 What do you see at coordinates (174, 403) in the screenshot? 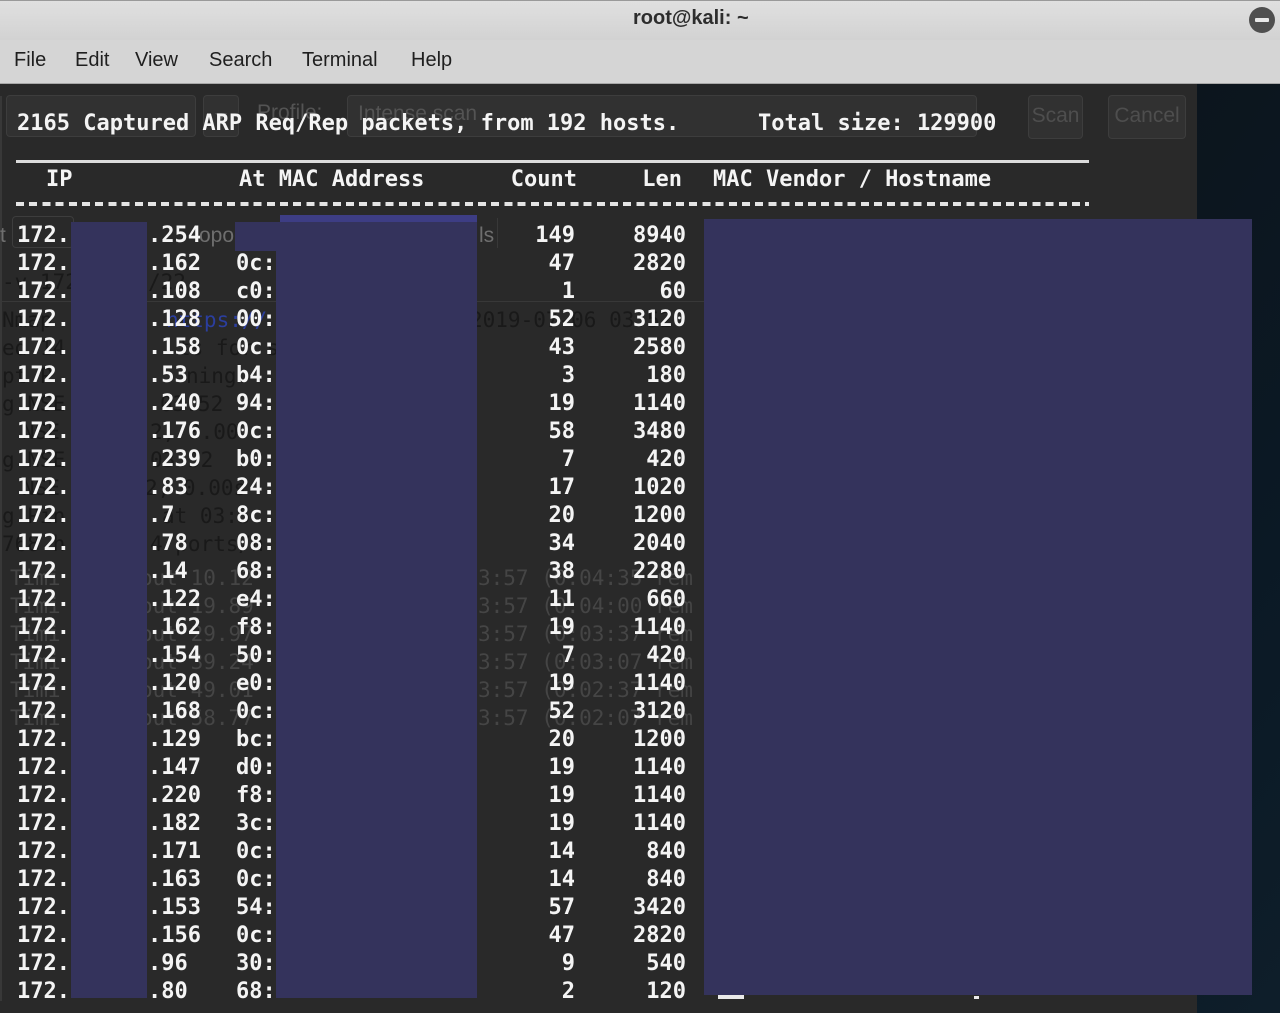
I see `ip-suffix: .240` at bounding box center [174, 403].